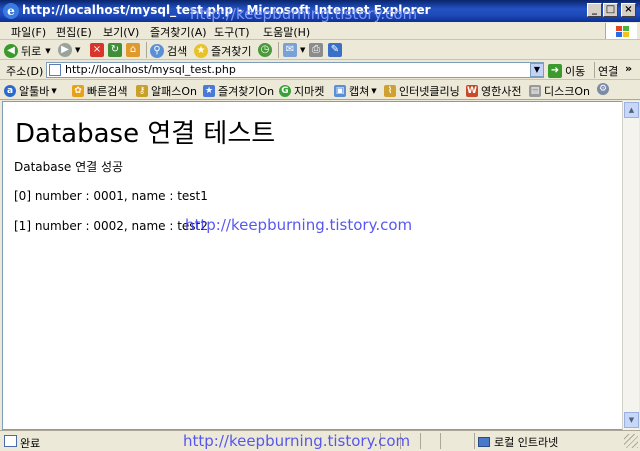 This screenshot has width=640, height=451. Describe the element at coordinates (631, 441) in the screenshot. I see `resize-grip` at that location.